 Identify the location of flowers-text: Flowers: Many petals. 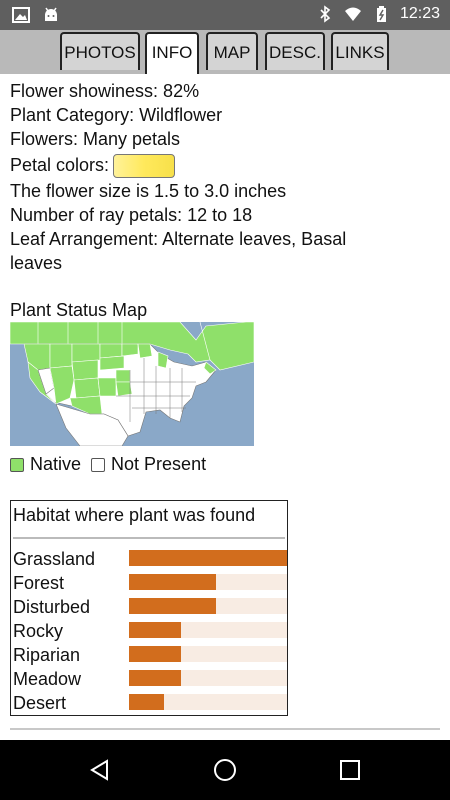
(95, 139).